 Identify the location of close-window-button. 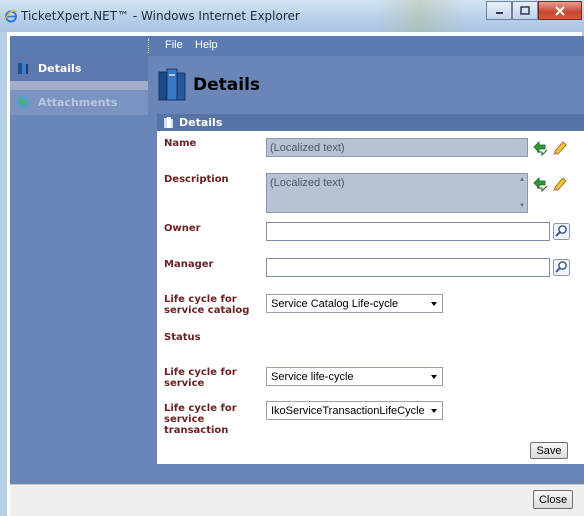
(560, 10).